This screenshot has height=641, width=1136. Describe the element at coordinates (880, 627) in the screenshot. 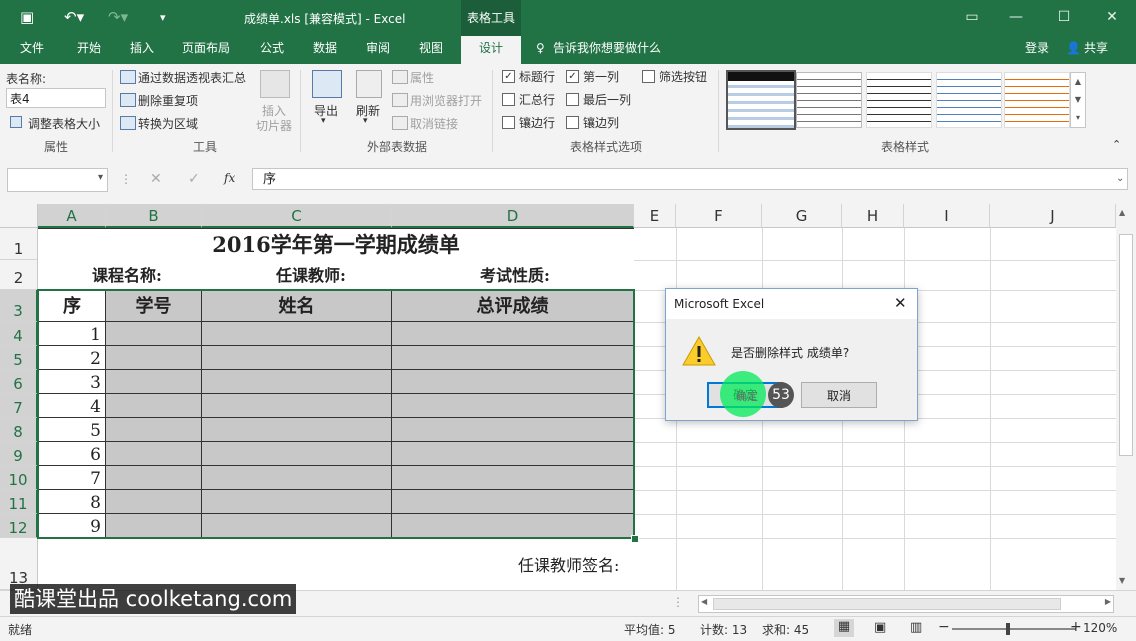

I see `page-layout-view-icon: ▣` at that location.